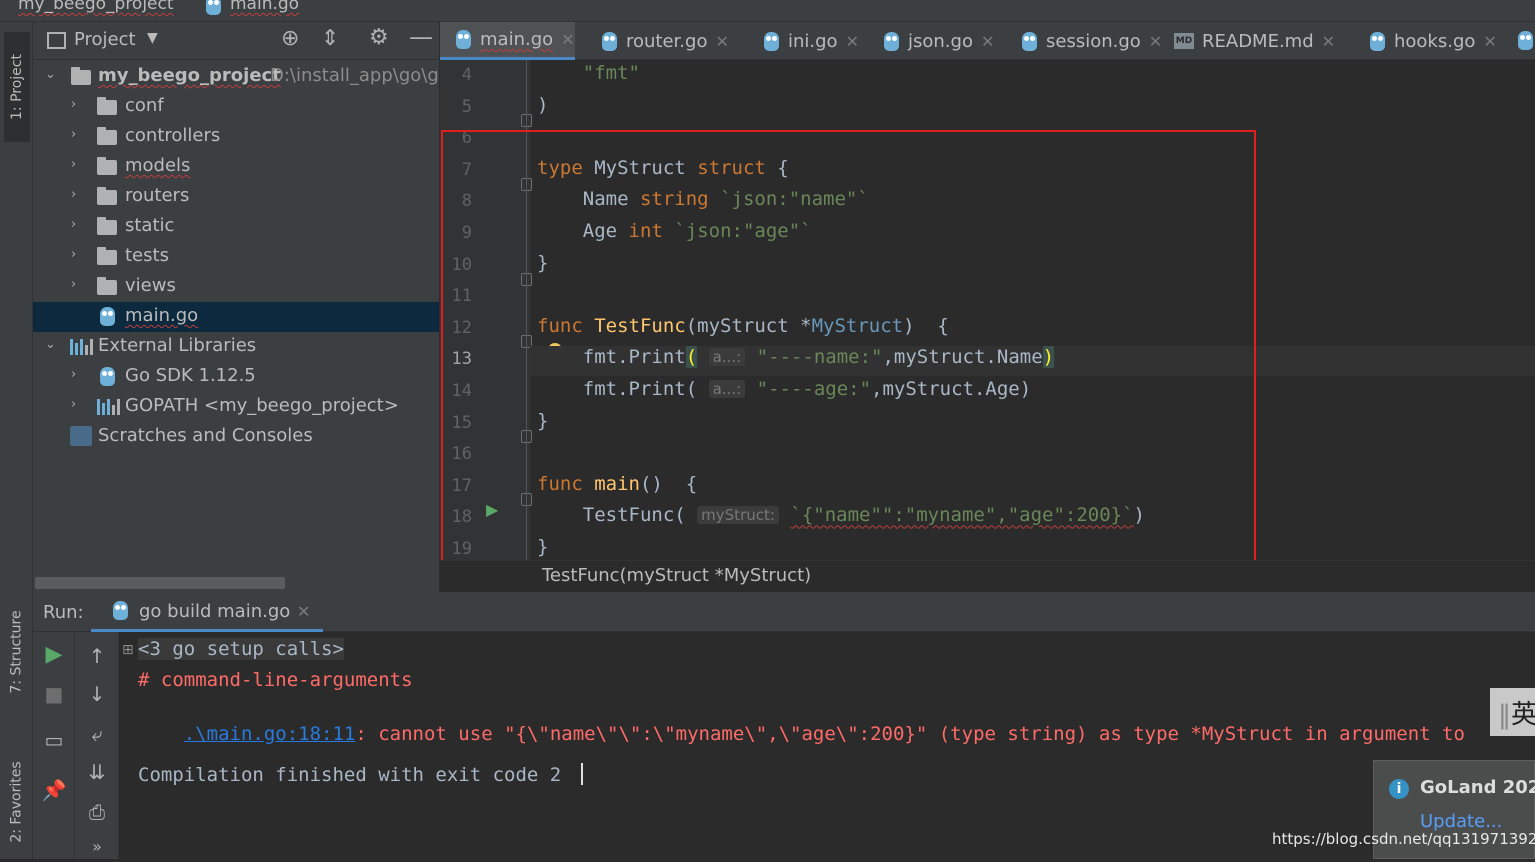 Image resolution: width=1535 pixels, height=862 pixels. I want to click on tab-label: session.go, so click(1093, 41).